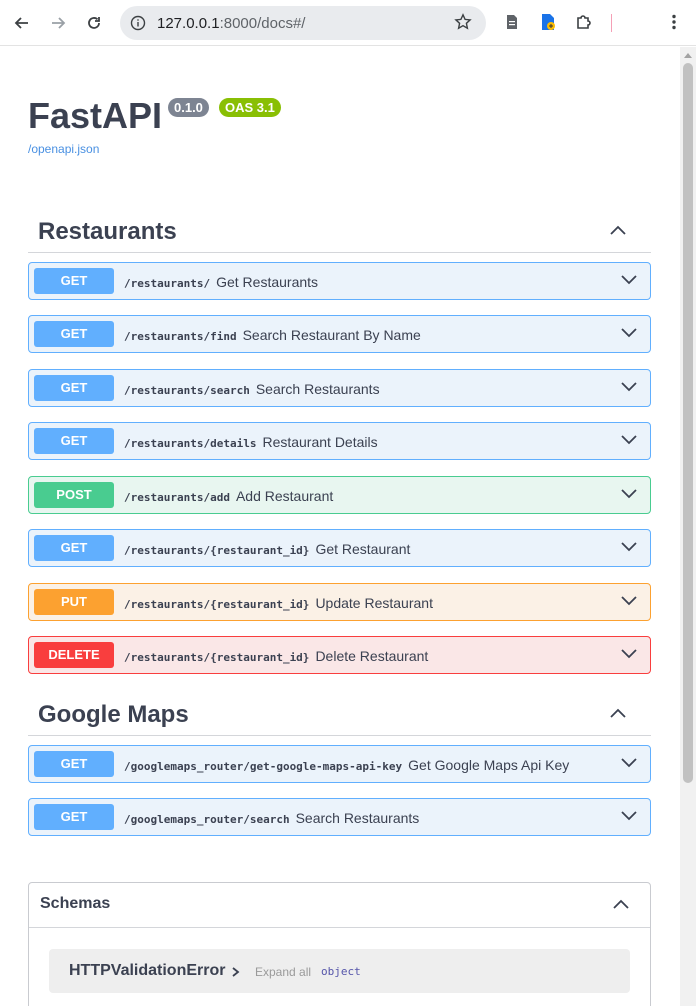 The height and width of the screenshot is (1006, 696). What do you see at coordinates (74, 495) in the screenshot?
I see `method-badge: POST` at bounding box center [74, 495].